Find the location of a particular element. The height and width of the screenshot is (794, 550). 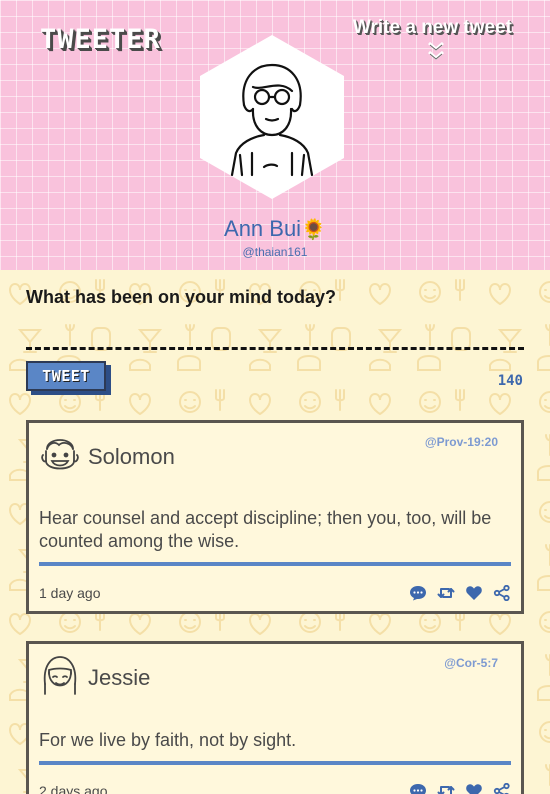

tweet-button: TWEET is located at coordinates (66, 376).